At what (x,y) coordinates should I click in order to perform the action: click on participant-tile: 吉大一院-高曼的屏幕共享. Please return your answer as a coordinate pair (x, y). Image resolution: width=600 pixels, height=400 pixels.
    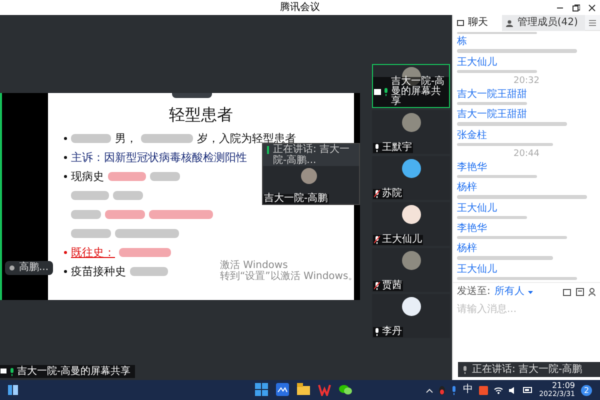
    Looking at the image, I should click on (411, 86).